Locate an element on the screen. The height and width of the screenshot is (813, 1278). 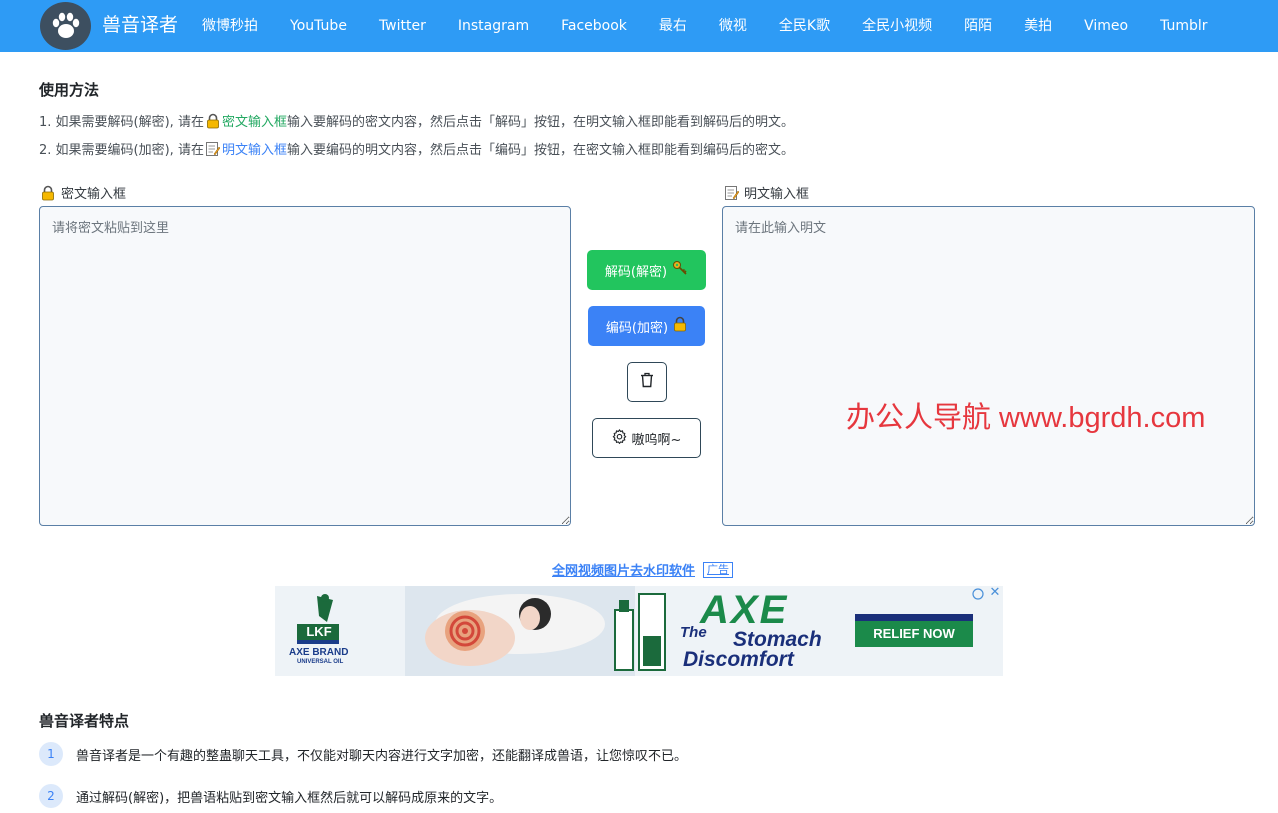
key-icon is located at coordinates (680, 270).